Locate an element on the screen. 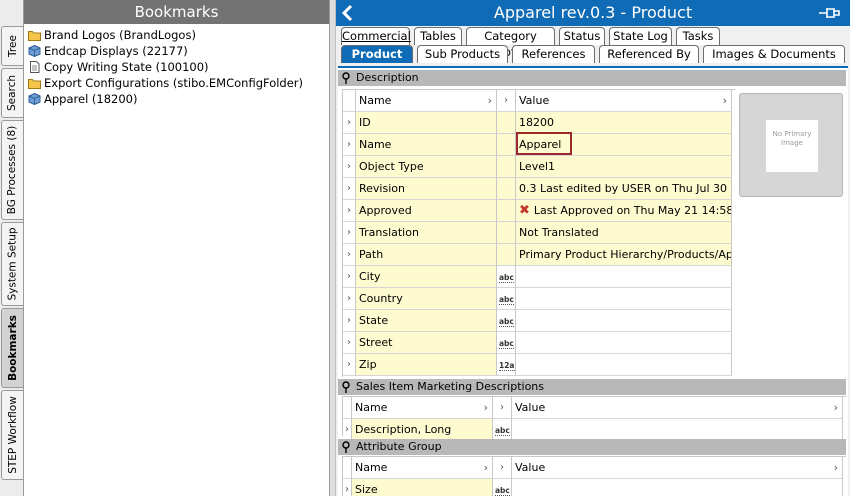  table-row: › Translation Not Translated is located at coordinates (537, 233).